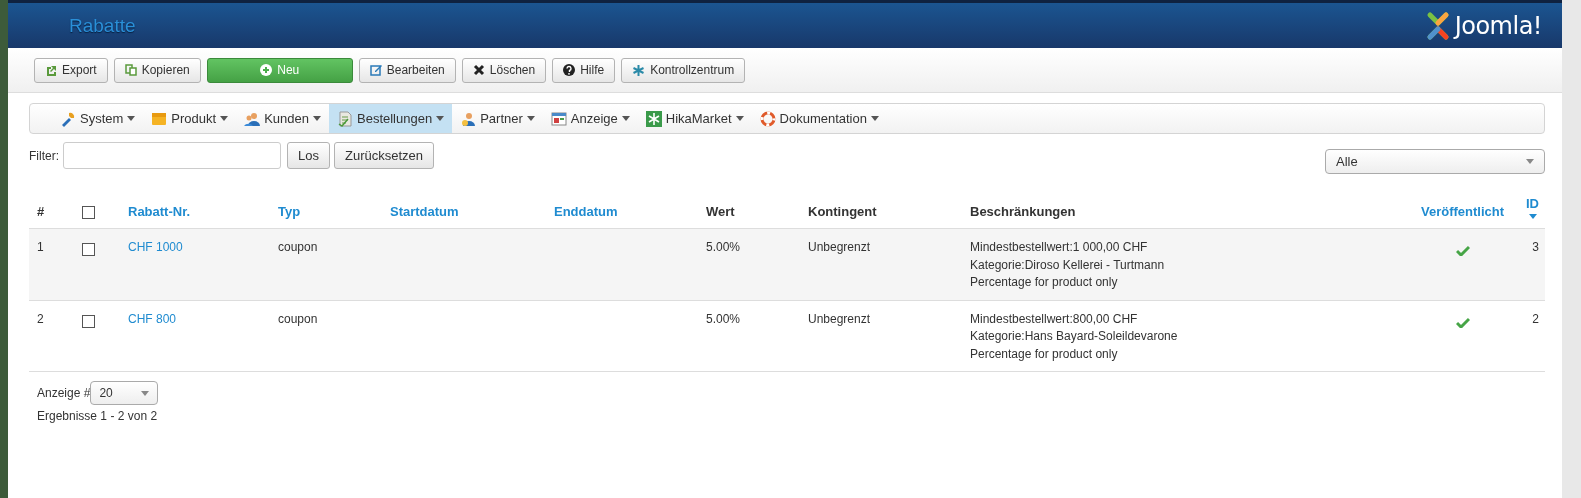 The image size is (1581, 498). I want to click on column-header: Rabatt-Nr., so click(159, 211).